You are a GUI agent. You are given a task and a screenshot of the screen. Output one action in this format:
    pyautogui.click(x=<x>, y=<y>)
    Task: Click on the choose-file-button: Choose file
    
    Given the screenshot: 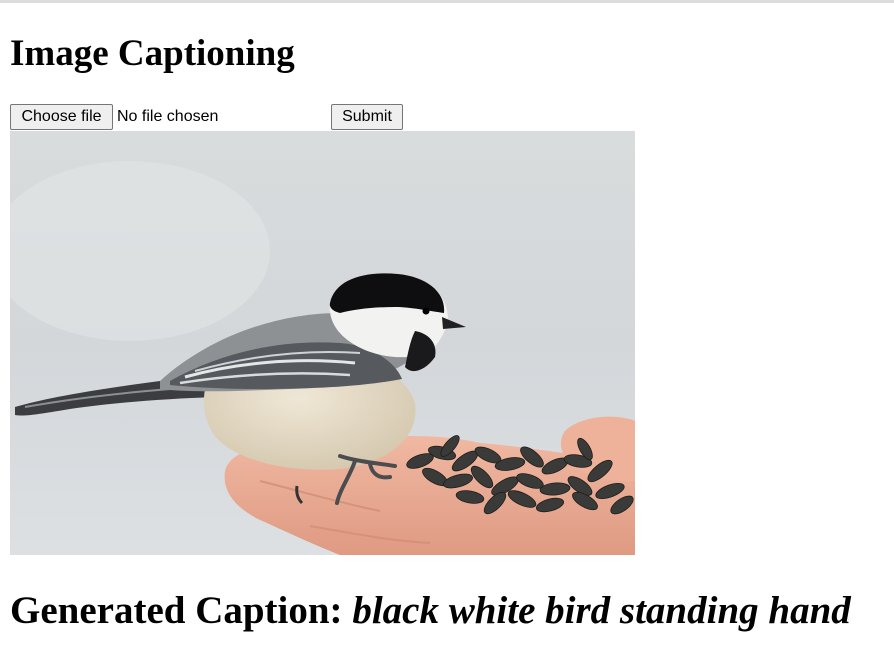 What is the action you would take?
    pyautogui.click(x=61, y=117)
    